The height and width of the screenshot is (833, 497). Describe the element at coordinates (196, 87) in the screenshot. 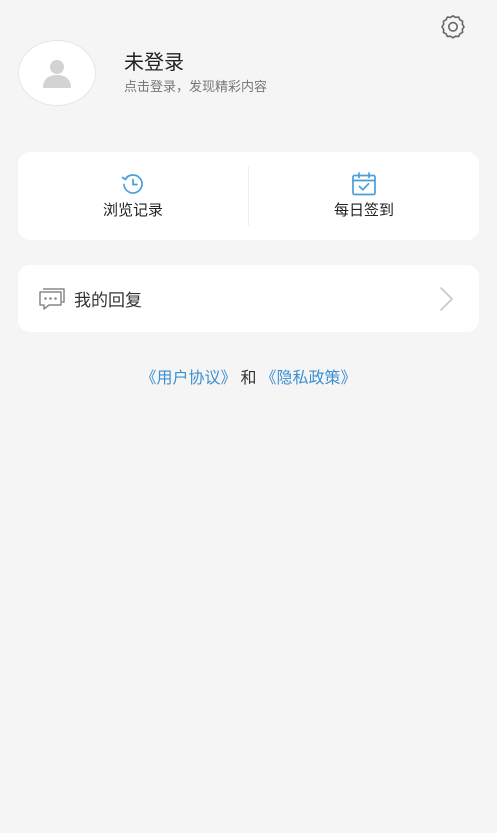

I see `login-hint: 点击登录，发现精彩内容` at that location.